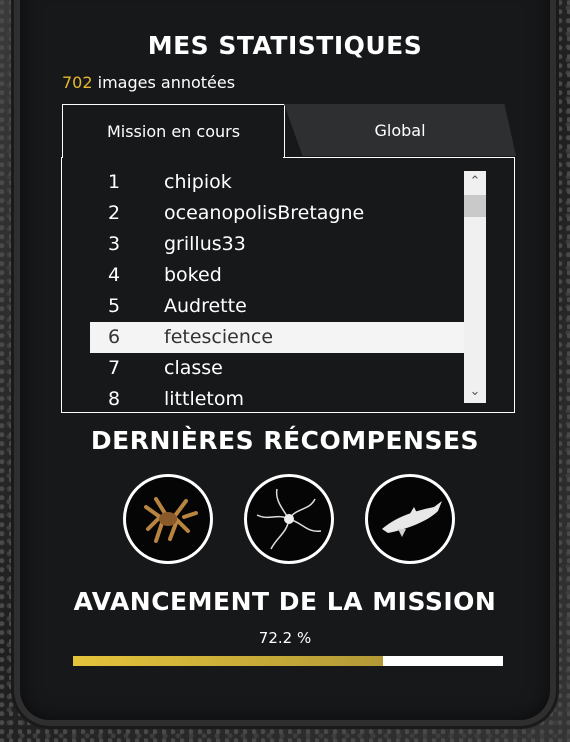  What do you see at coordinates (277, 182) in the screenshot?
I see `list-item: 1 chipiok` at bounding box center [277, 182].